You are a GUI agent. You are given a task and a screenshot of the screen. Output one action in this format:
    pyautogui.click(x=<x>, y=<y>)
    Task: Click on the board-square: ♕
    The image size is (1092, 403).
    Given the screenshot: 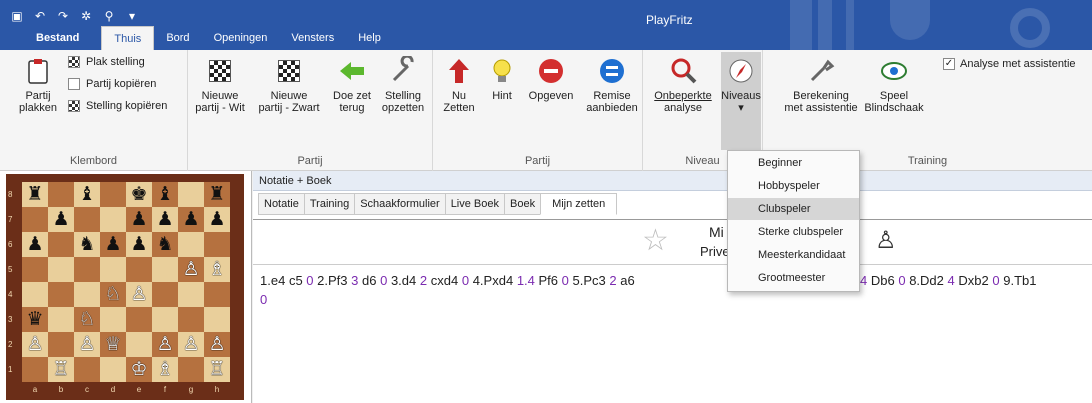 What is the action you would take?
    pyautogui.click(x=113, y=344)
    